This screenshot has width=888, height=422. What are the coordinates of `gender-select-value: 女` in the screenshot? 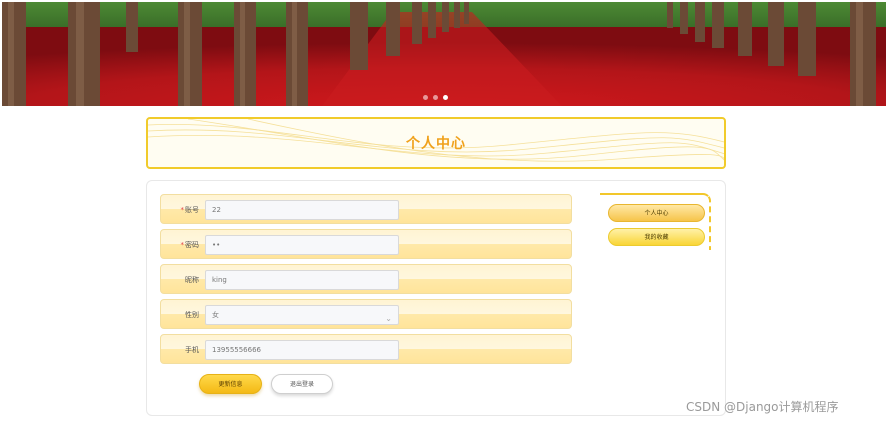 It's located at (215, 315).